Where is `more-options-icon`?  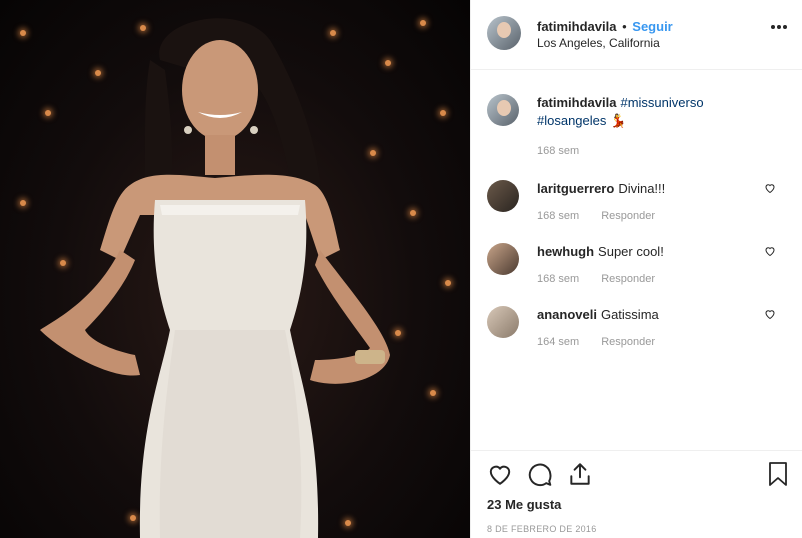 more-options-icon is located at coordinates (779, 27).